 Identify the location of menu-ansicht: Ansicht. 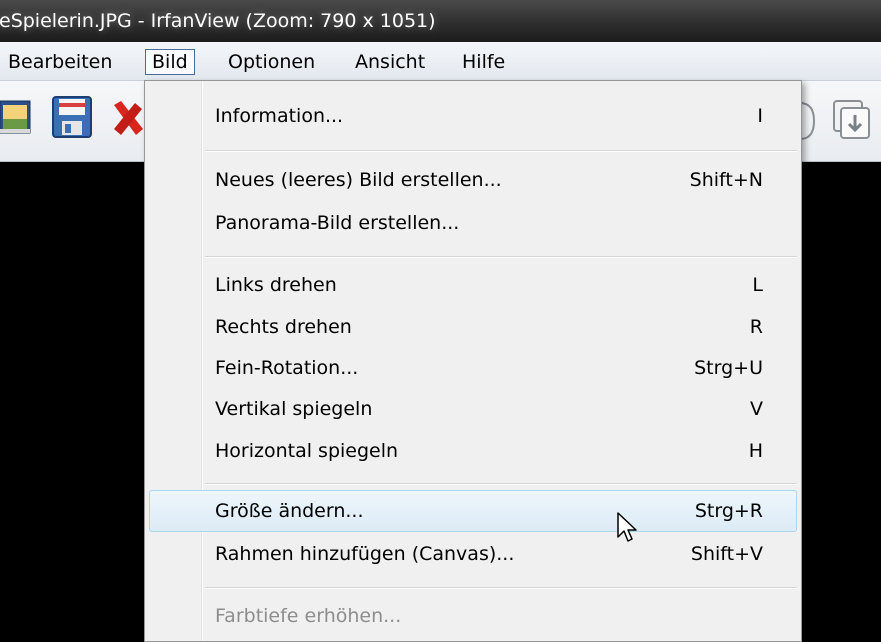
(390, 62).